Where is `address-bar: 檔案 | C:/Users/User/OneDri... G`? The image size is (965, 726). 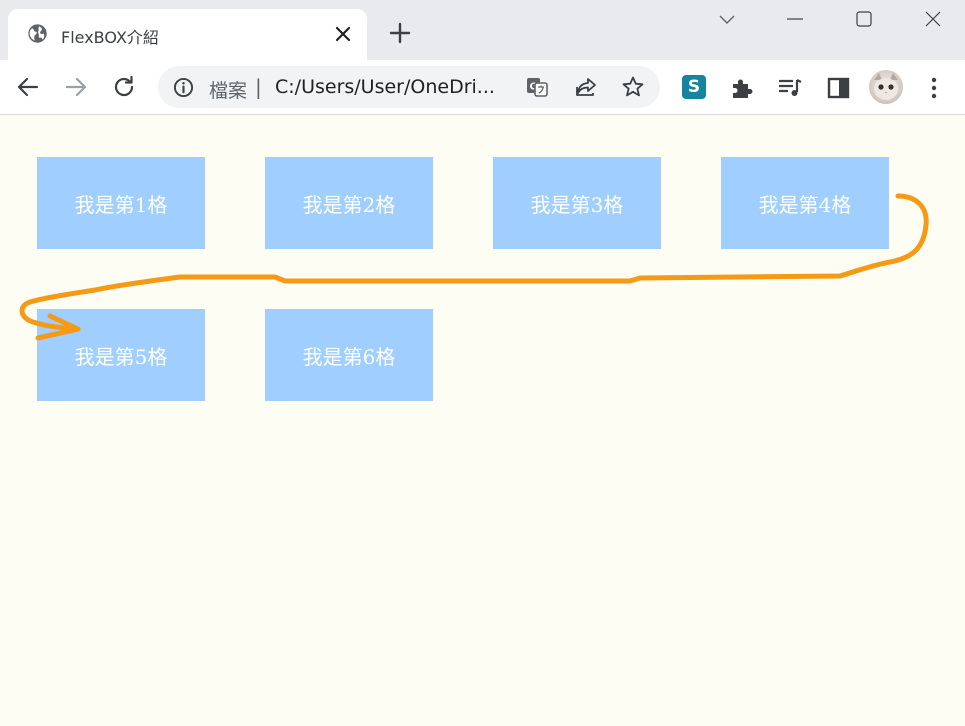 address-bar: 檔案 | C:/Users/User/OneDri... G is located at coordinates (409, 87).